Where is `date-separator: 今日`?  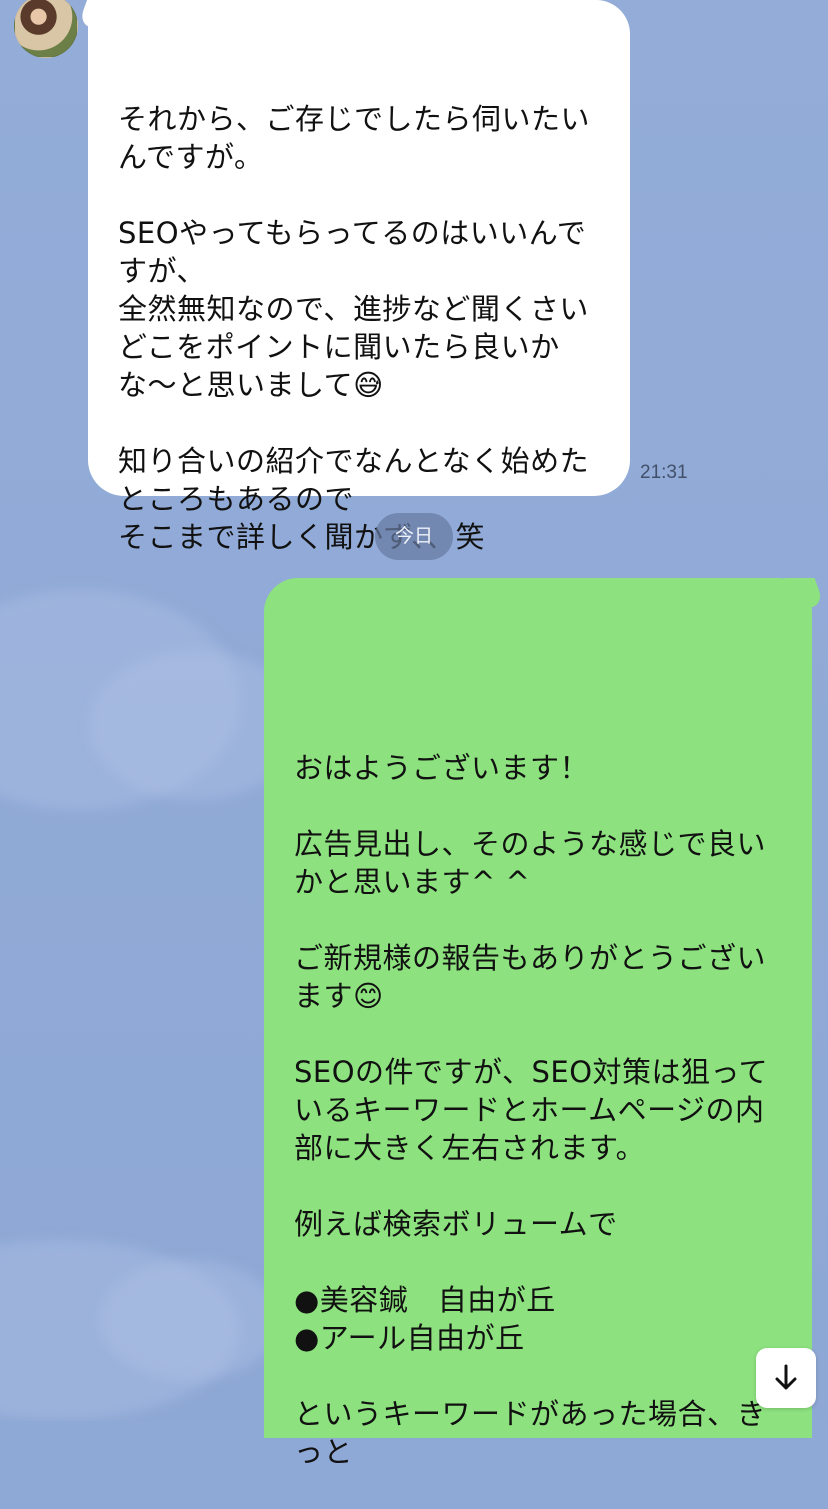 date-separator: 今日 is located at coordinates (414, 536).